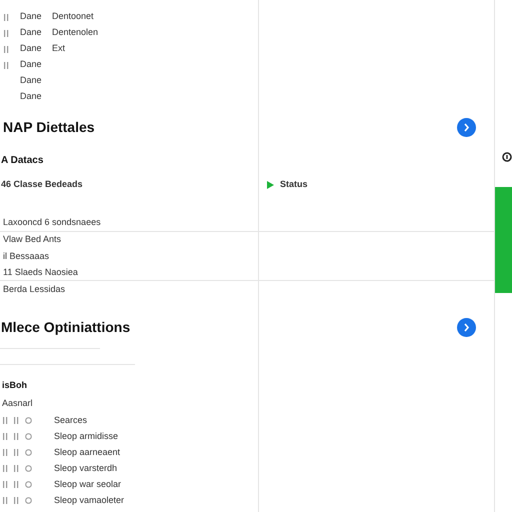  I want to click on section-title: Mlece Optiniattions, so click(65, 327).